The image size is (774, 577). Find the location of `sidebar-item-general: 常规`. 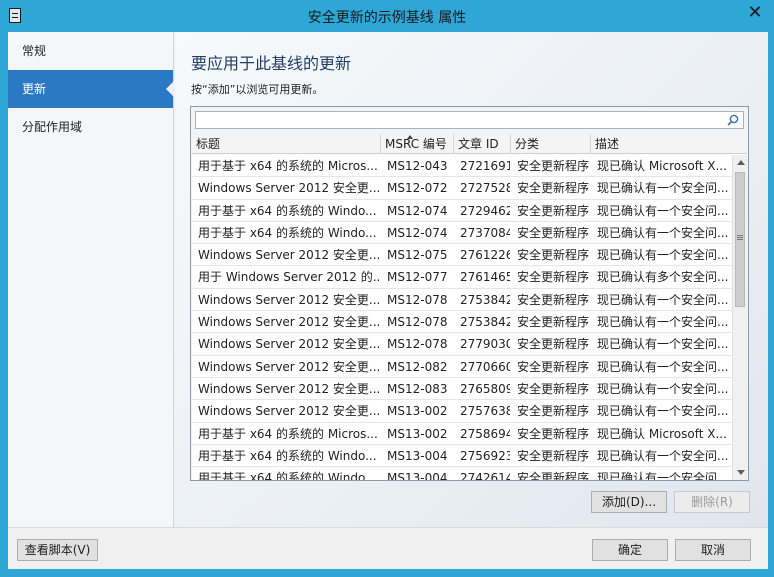

sidebar-item-general: 常规 is located at coordinates (90, 51).